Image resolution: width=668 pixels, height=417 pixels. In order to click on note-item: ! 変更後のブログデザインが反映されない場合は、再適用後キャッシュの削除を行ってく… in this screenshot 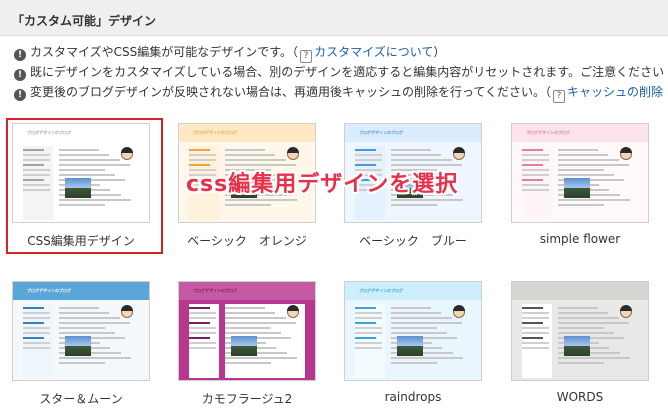, I will do `click(341, 94)`.